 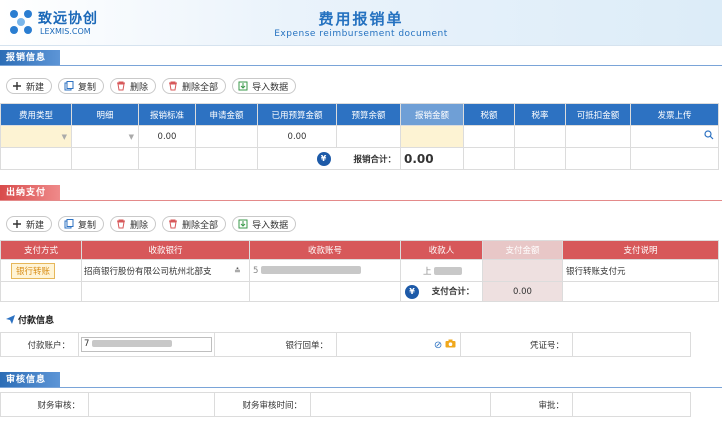 I want to click on approve-label: 审批：, so click(x=531, y=404).